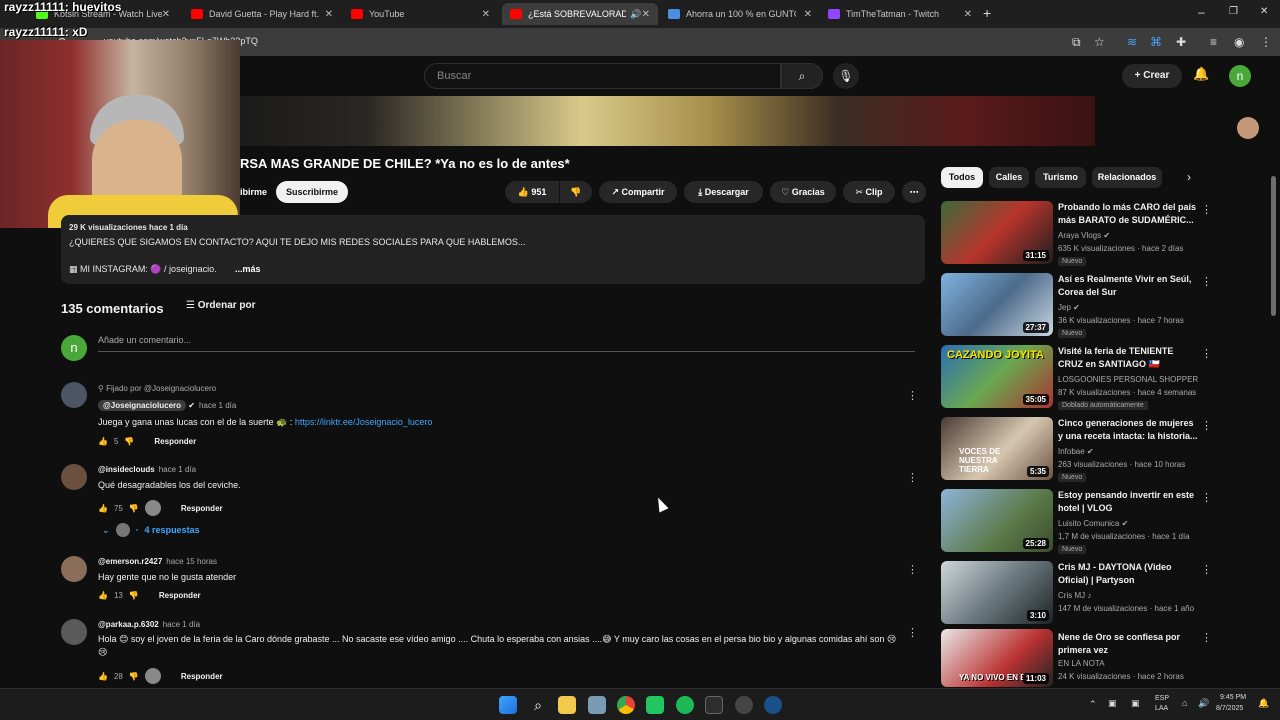 Image resolution: width=1280 pixels, height=720 pixels. What do you see at coordinates (1009, 177) in the screenshot?
I see `chip-calles: Calles` at bounding box center [1009, 177].